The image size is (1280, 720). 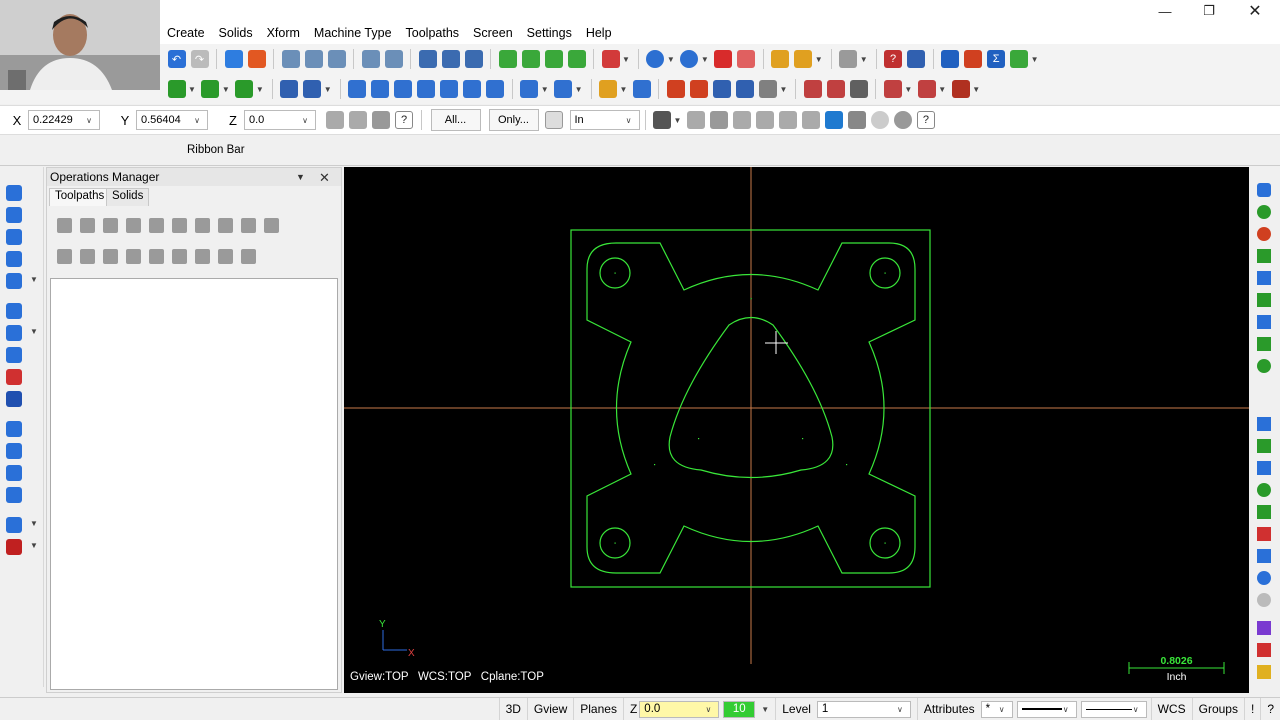 I want to click on post-icon, so click(x=858, y=89).